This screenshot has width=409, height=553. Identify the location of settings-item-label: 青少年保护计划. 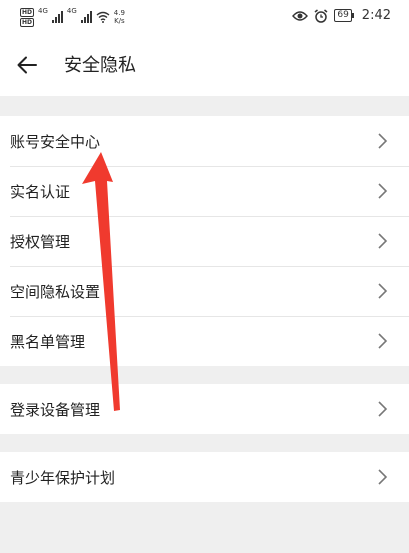
(63, 477).